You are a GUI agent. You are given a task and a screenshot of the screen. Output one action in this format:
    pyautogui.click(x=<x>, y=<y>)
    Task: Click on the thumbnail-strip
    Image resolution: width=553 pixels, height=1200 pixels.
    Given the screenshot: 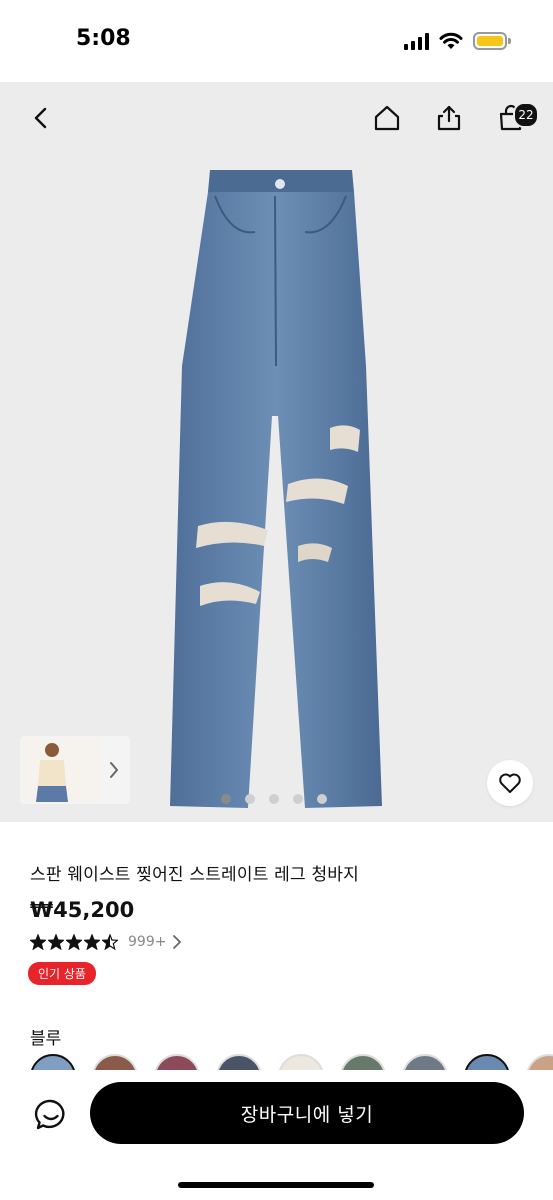 What is the action you would take?
    pyautogui.click(x=75, y=770)
    